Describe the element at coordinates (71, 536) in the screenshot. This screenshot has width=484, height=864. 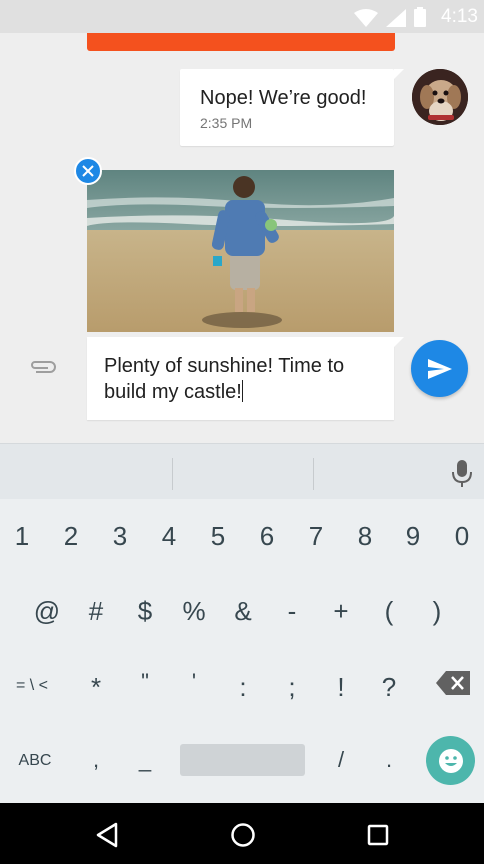
I see `key-2: 2` at that location.